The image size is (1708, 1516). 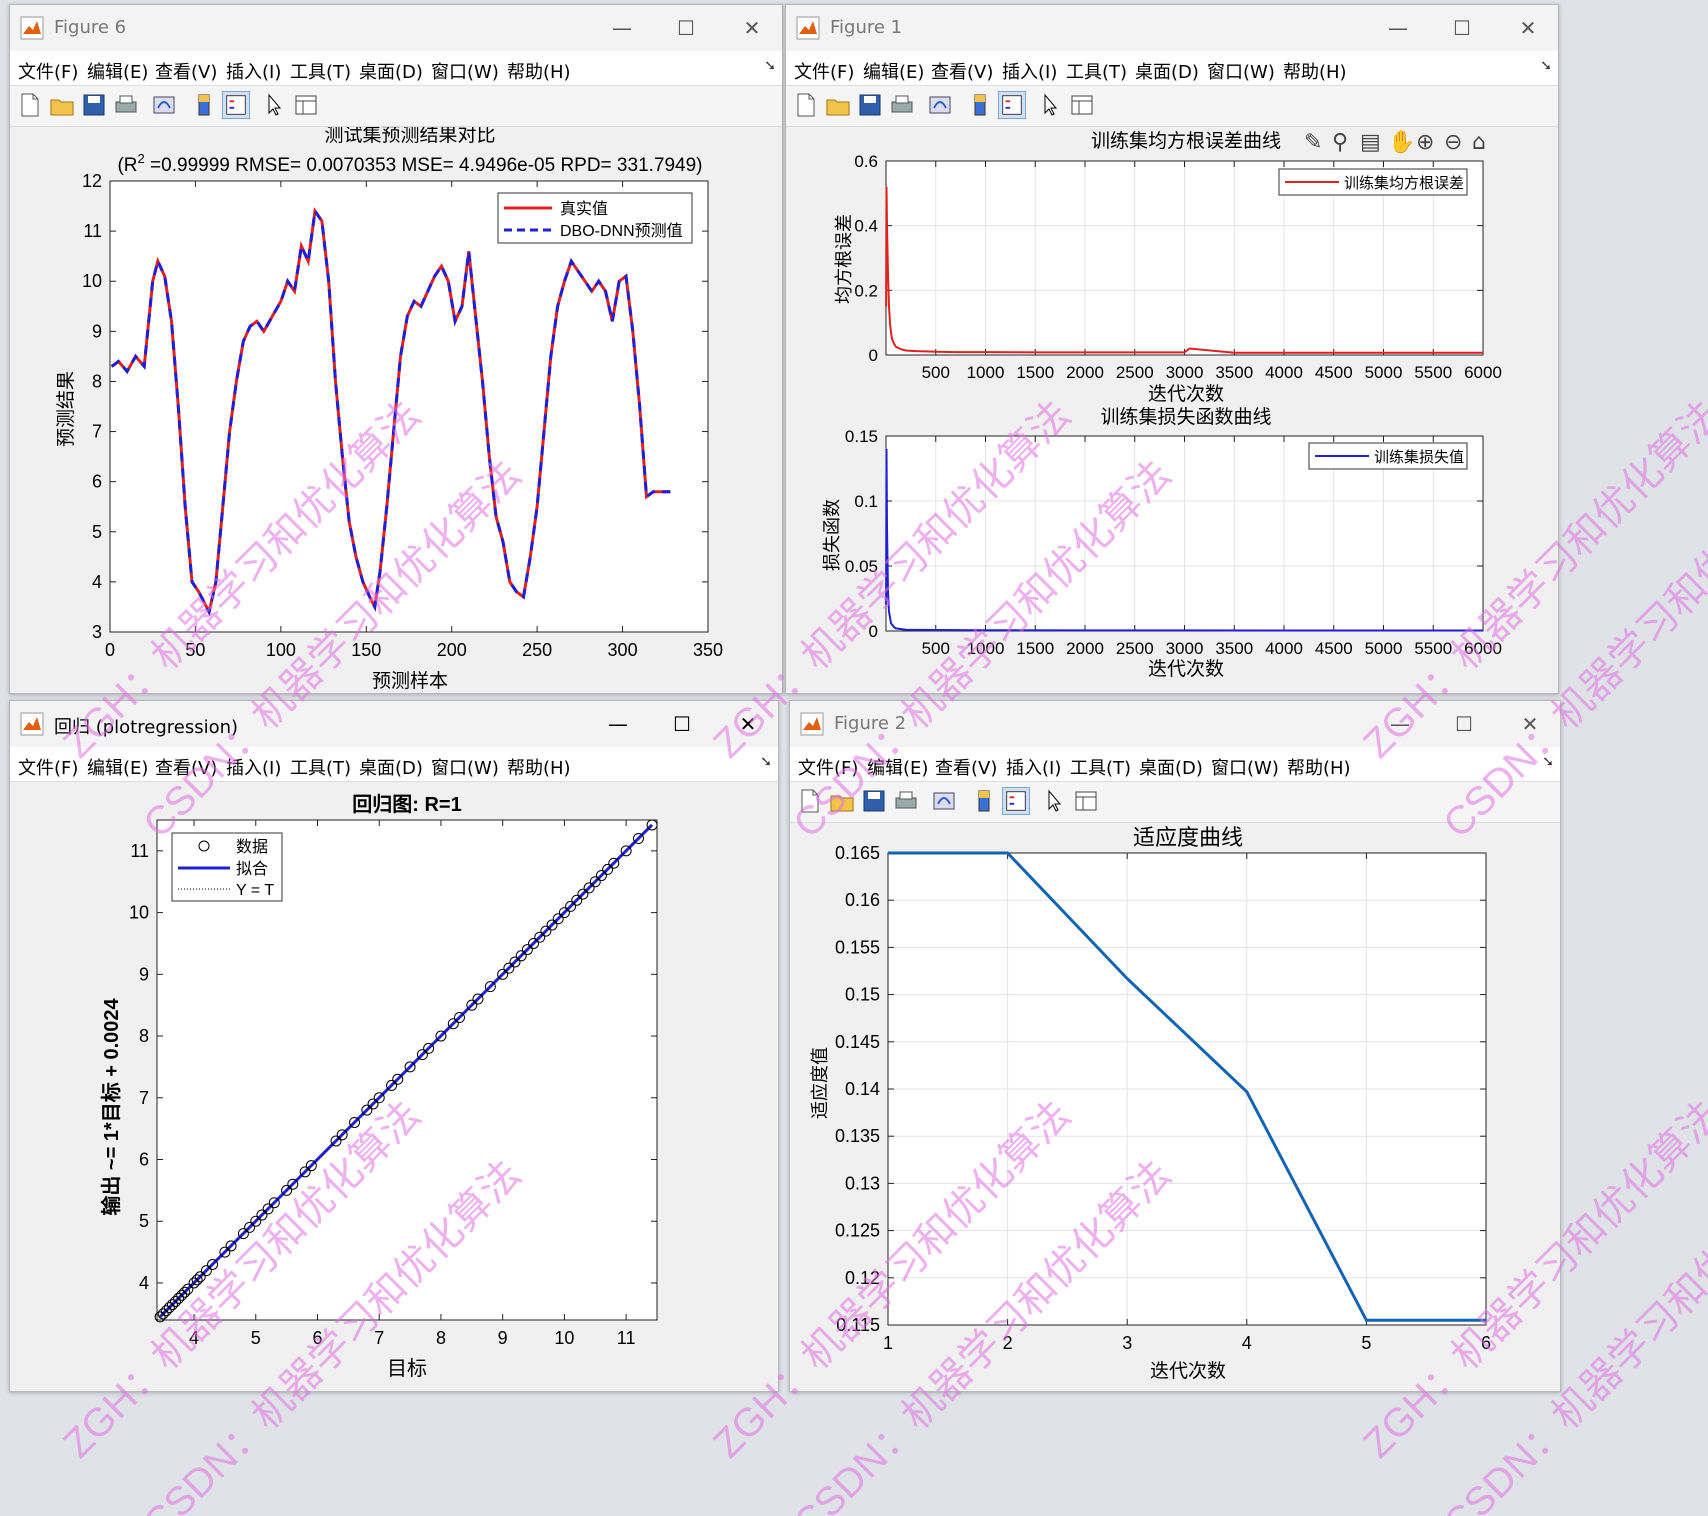 What do you see at coordinates (256, 1338) in the screenshot?
I see `x-tick-label: 5` at bounding box center [256, 1338].